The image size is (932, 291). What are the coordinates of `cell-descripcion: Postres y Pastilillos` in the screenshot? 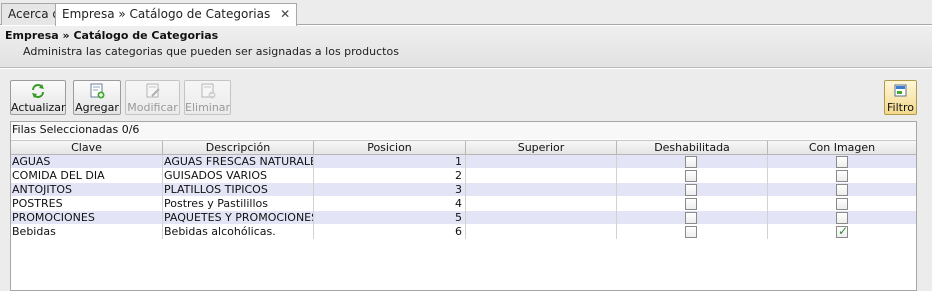 It's located at (238, 204).